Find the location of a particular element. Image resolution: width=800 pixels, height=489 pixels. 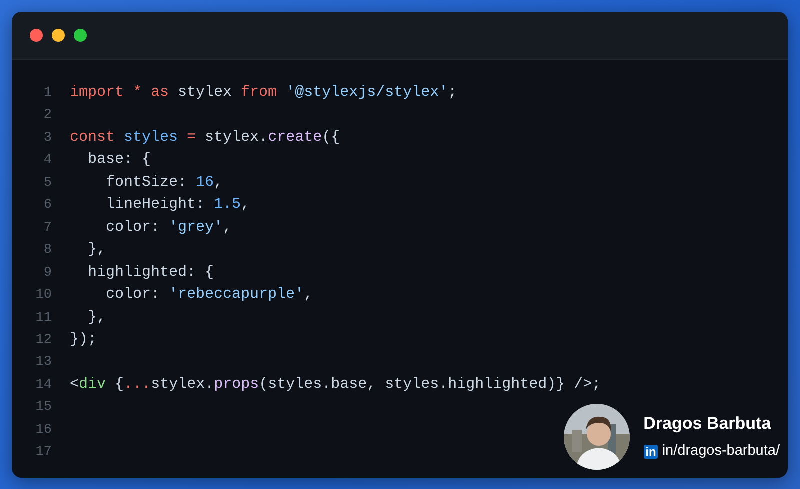

line-number: 3 is located at coordinates (47, 139).